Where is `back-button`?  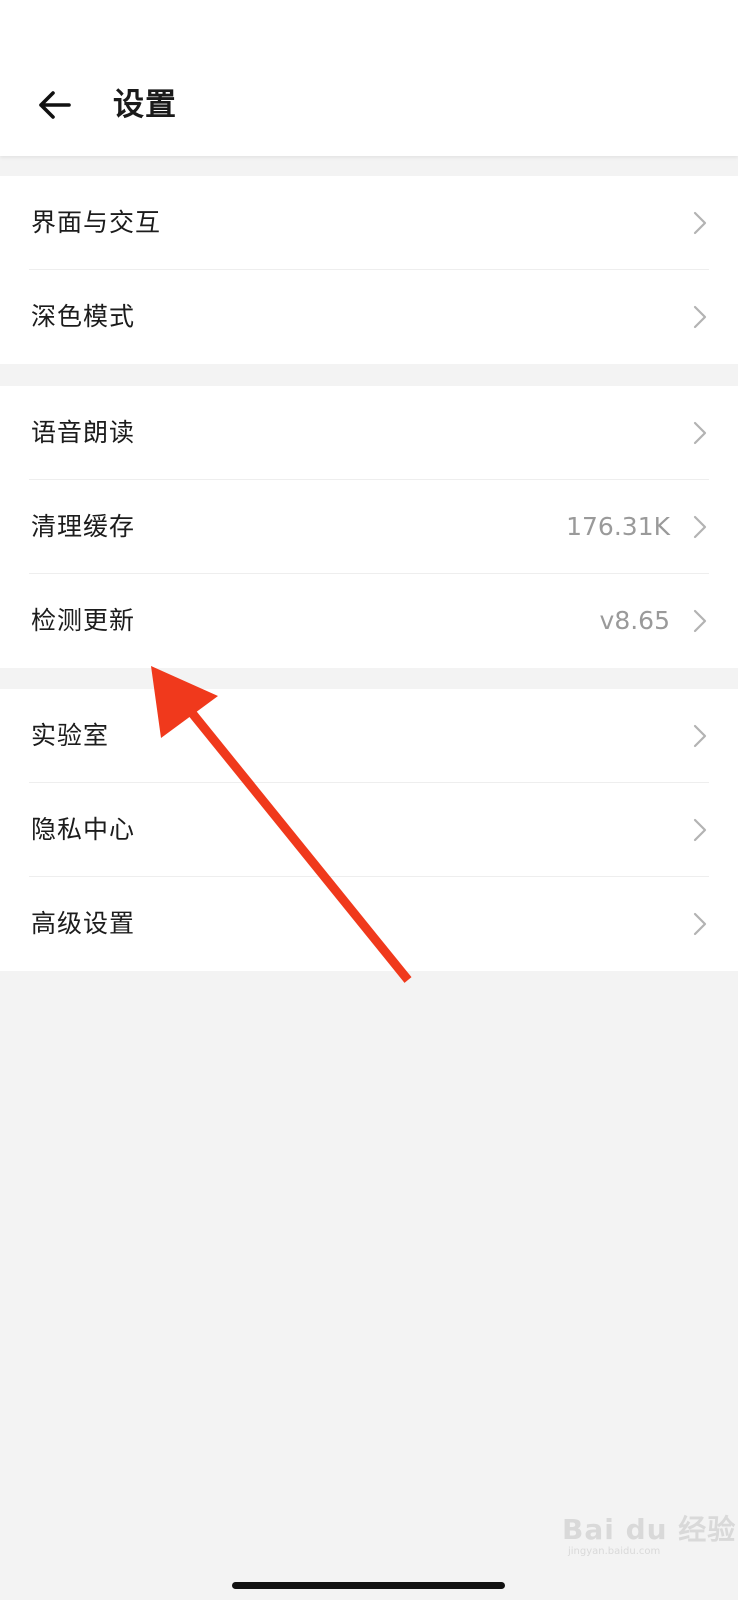
back-button is located at coordinates (54, 105).